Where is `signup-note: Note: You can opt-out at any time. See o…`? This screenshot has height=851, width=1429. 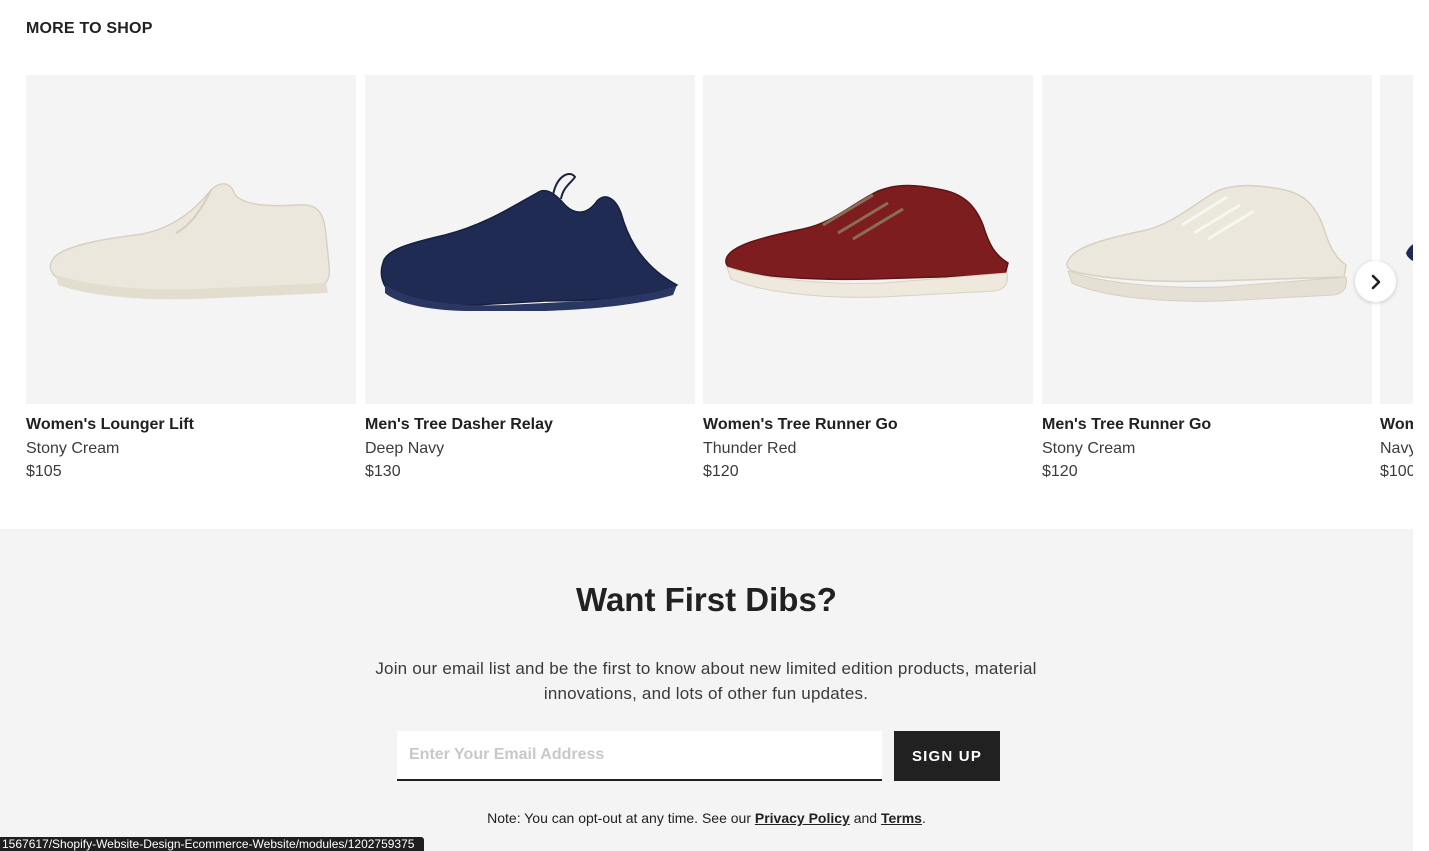
signup-note: Note: You can opt-out at any time. See o… is located at coordinates (706, 818).